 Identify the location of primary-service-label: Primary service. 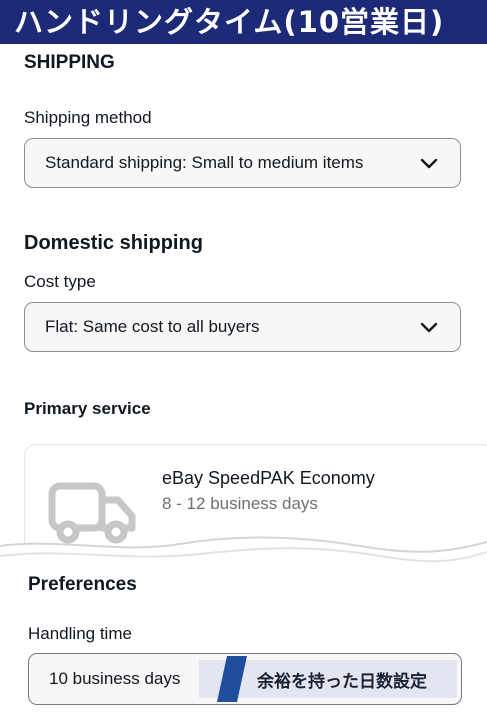
(87, 408).